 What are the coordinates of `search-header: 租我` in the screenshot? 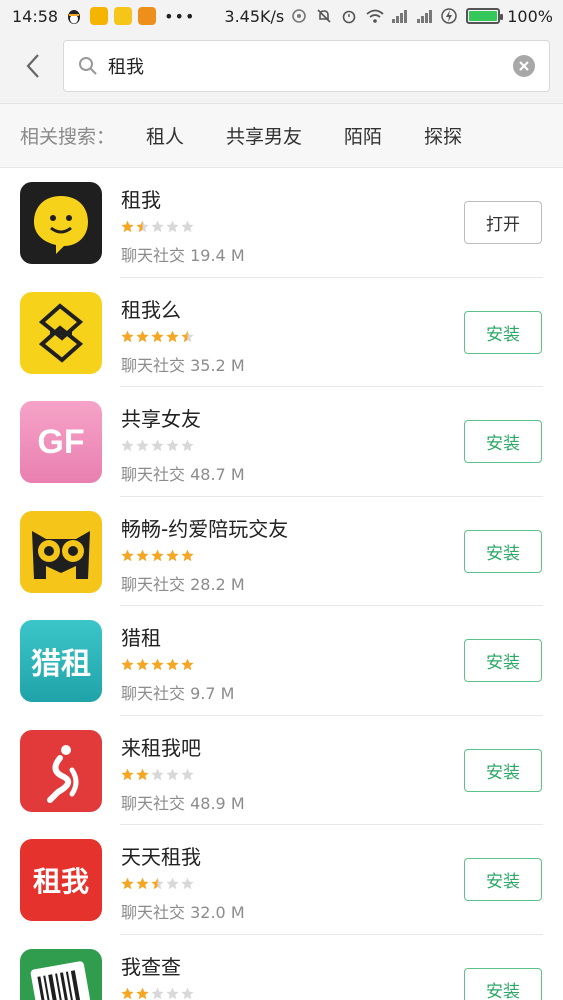 It's located at (281, 68).